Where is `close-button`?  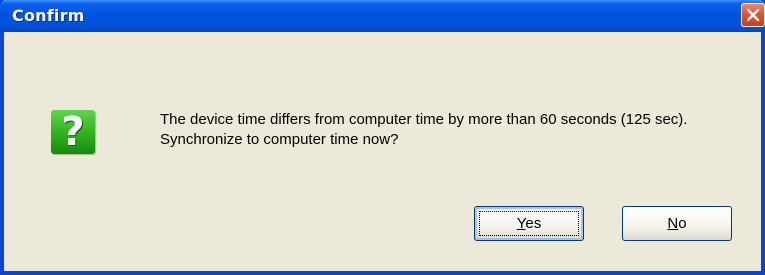
close-button is located at coordinates (753, 15).